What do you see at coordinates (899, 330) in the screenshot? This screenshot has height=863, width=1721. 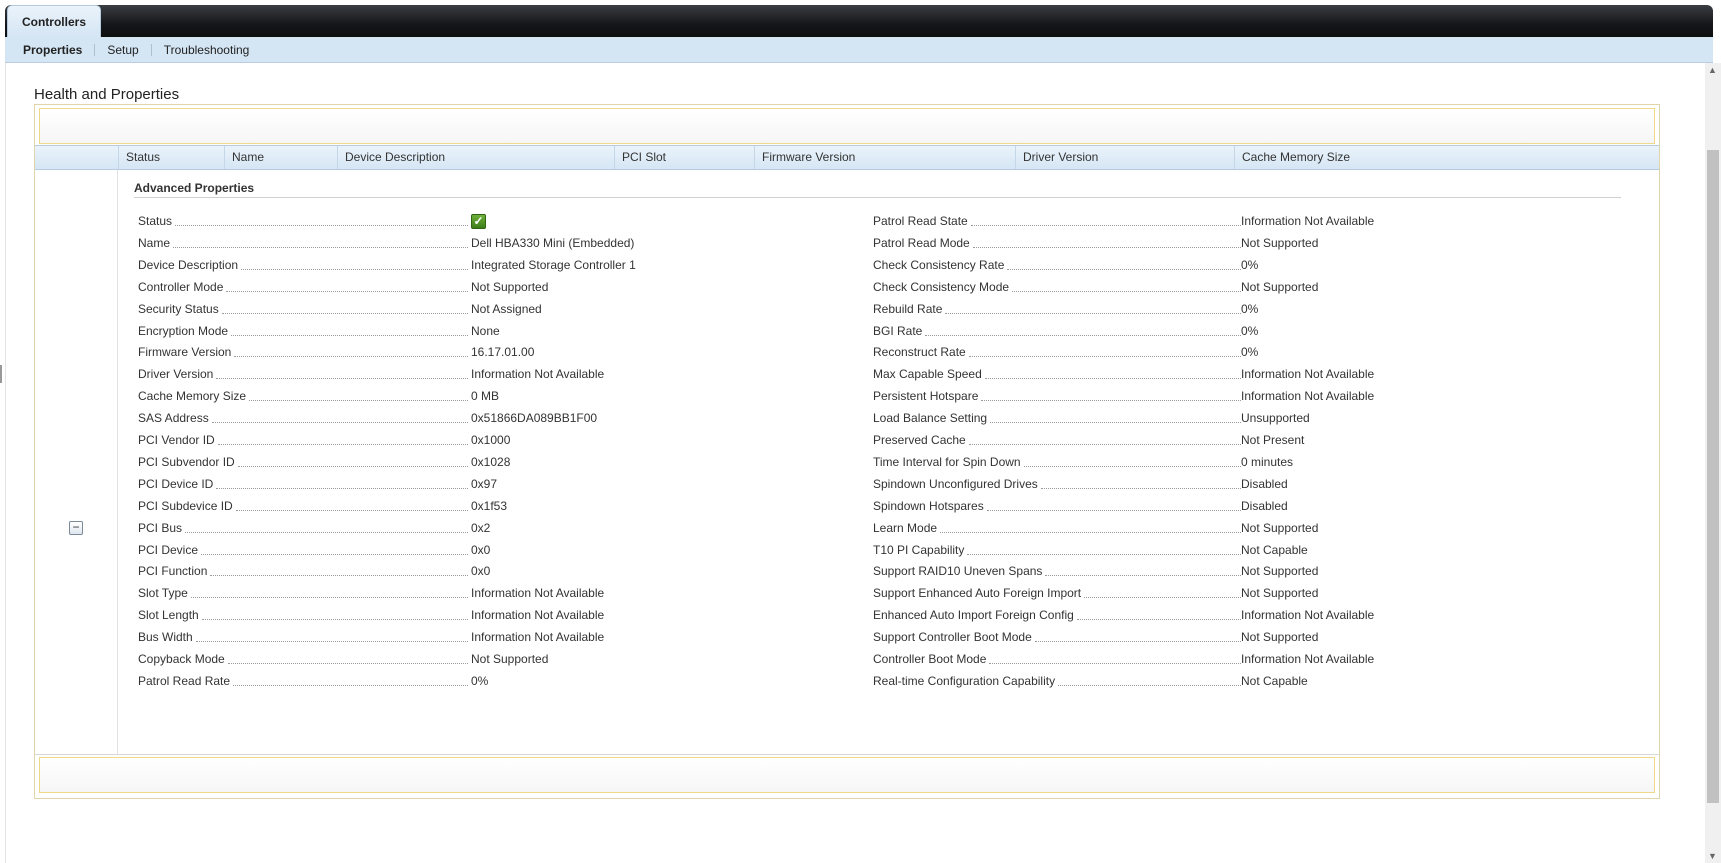 I see `property-label-text: BGI Rate` at bounding box center [899, 330].